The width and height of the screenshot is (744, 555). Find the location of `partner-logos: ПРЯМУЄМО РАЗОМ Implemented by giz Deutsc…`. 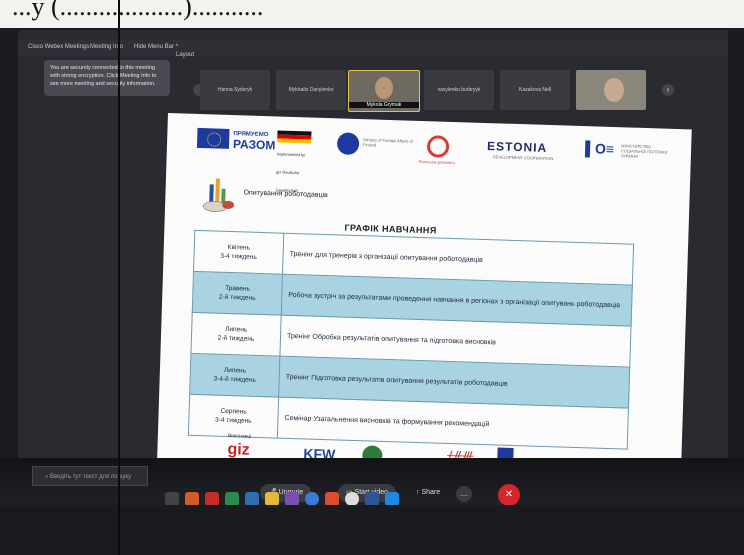

partner-logos: ПРЯМУЄМО РАЗОМ Implemented by giz Deutsc… is located at coordinates (432, 160).